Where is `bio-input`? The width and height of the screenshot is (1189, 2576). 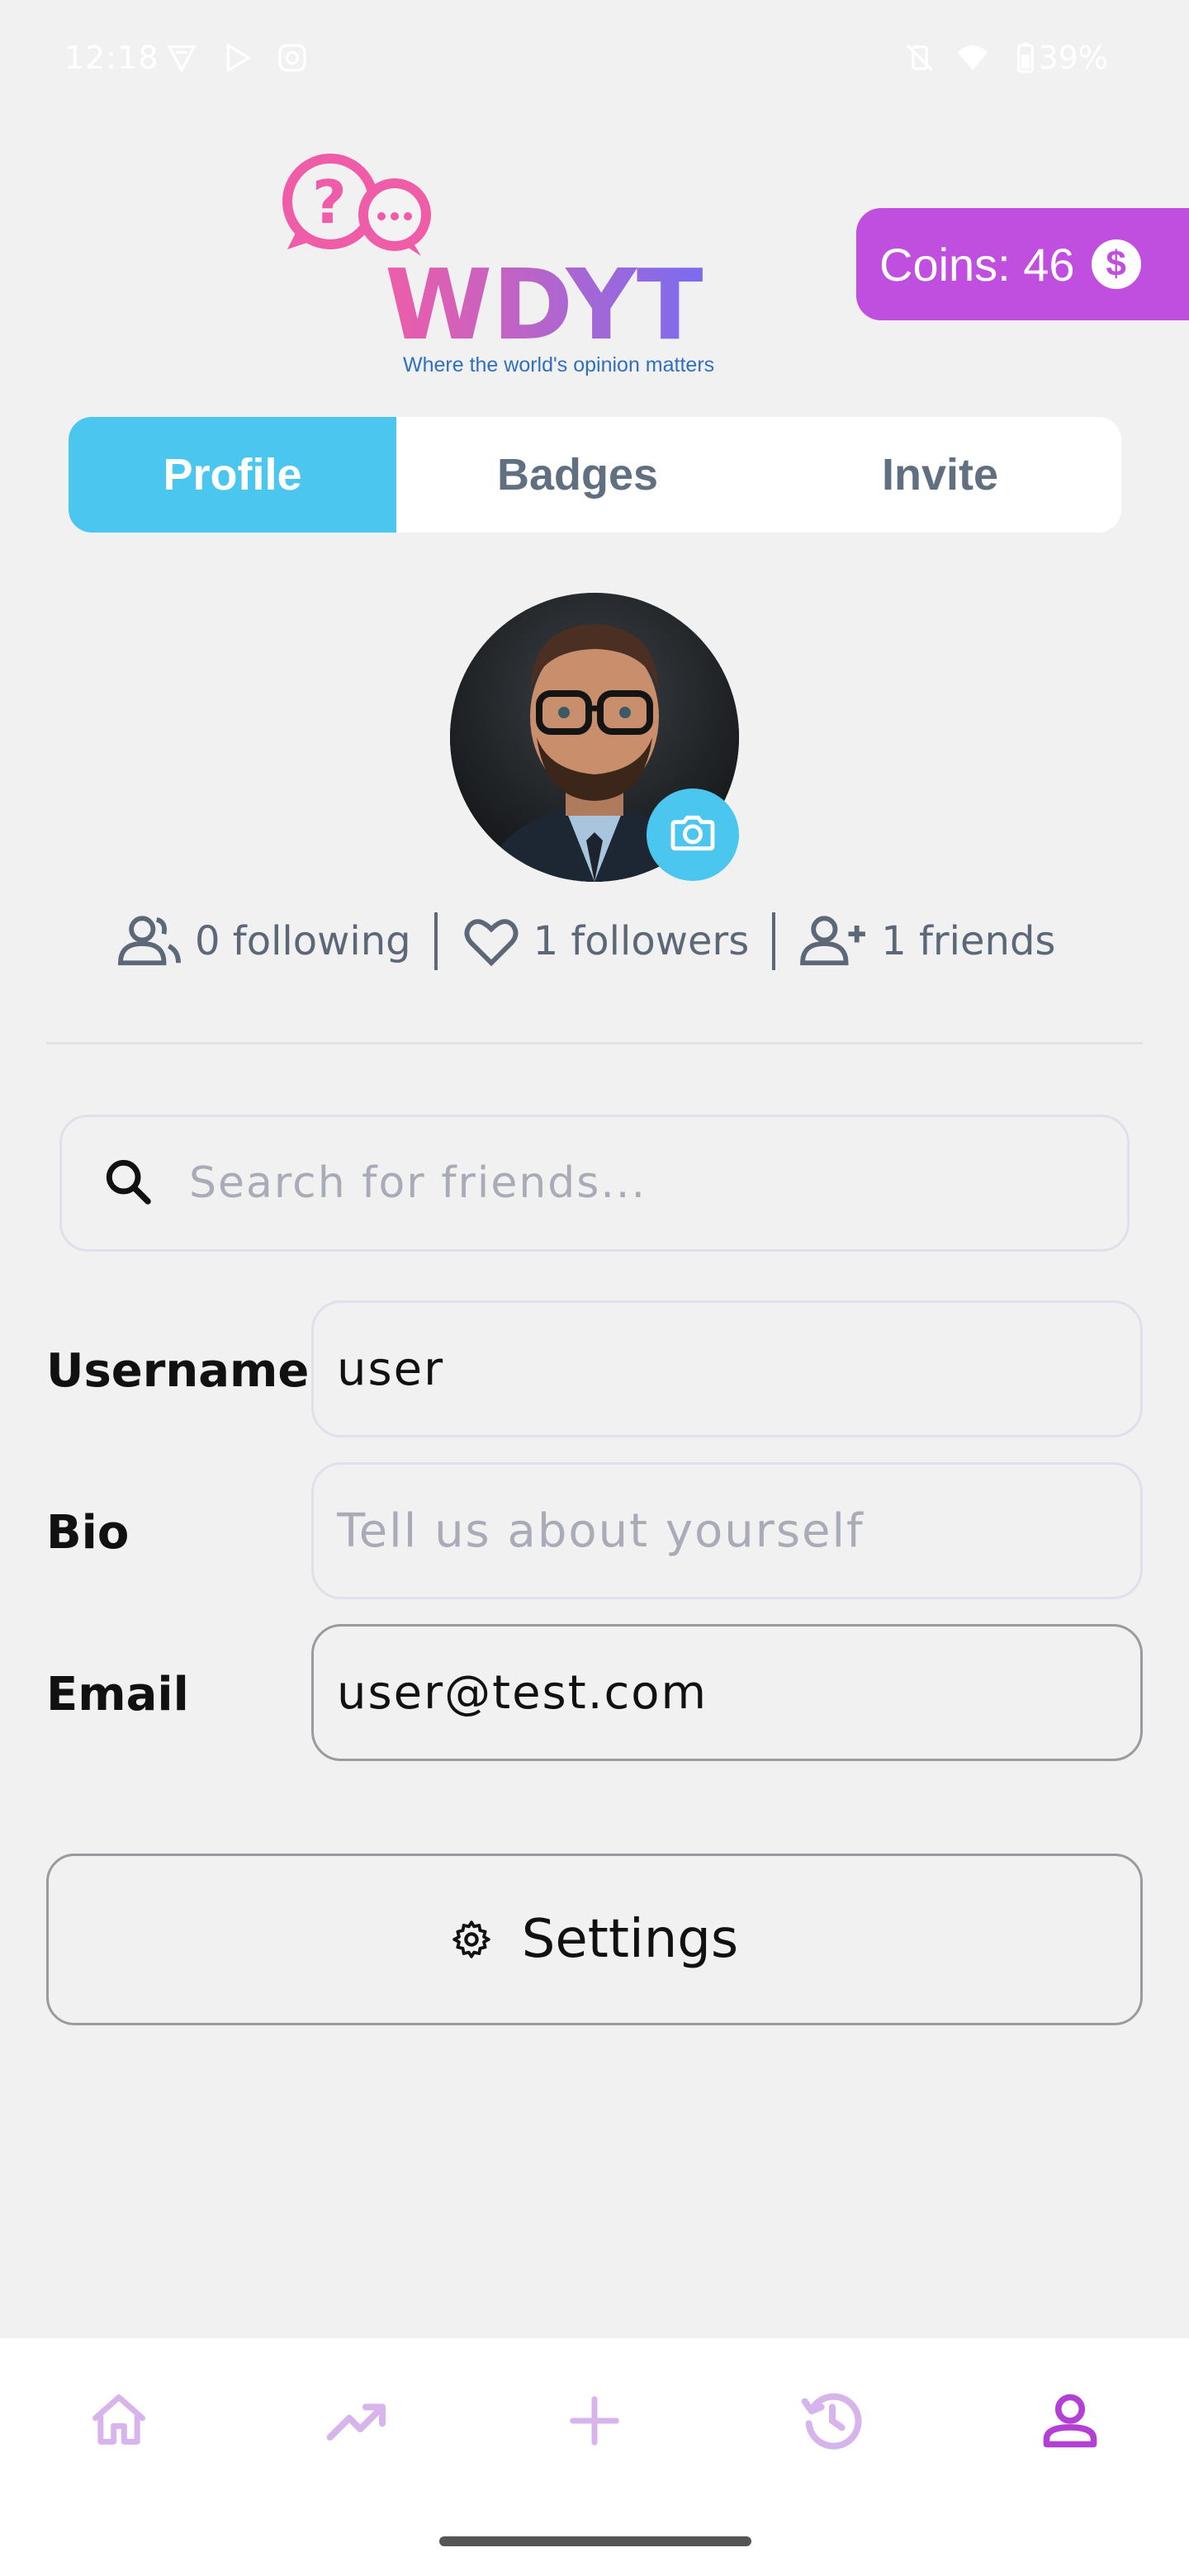
bio-input is located at coordinates (725, 1530).